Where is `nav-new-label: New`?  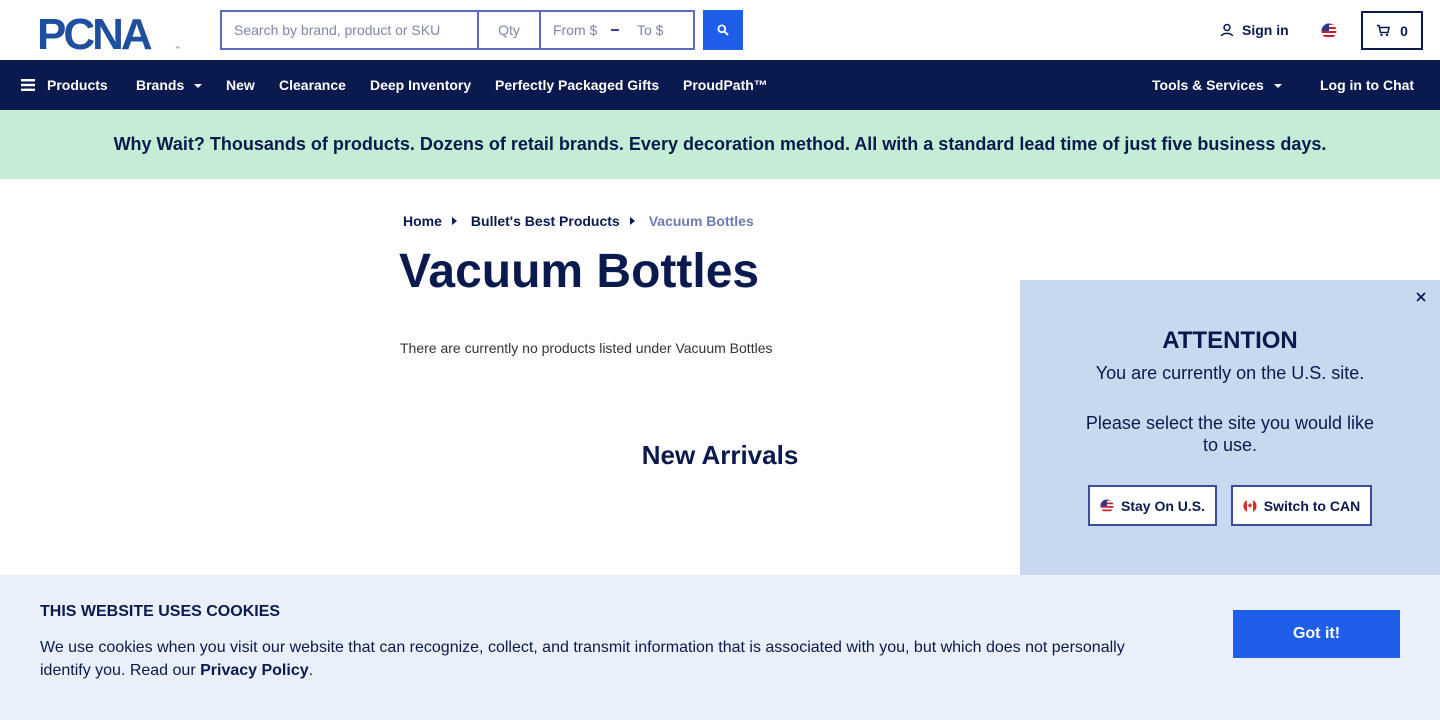
nav-new-label: New is located at coordinates (240, 85).